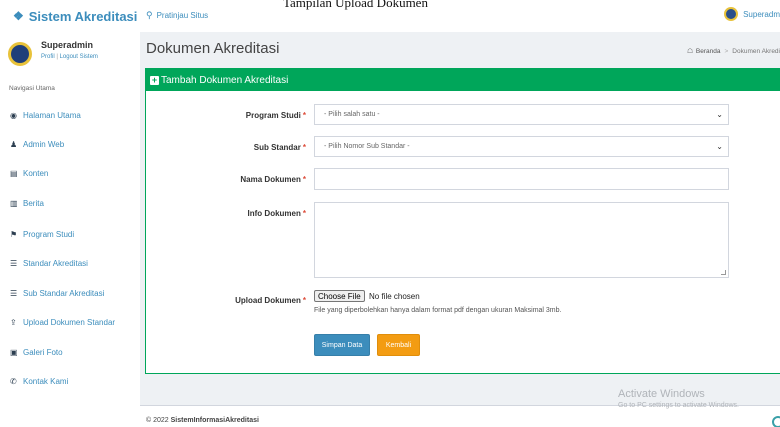 The width and height of the screenshot is (780, 427). I want to click on footer-copyright: © 2022, so click(158, 420).